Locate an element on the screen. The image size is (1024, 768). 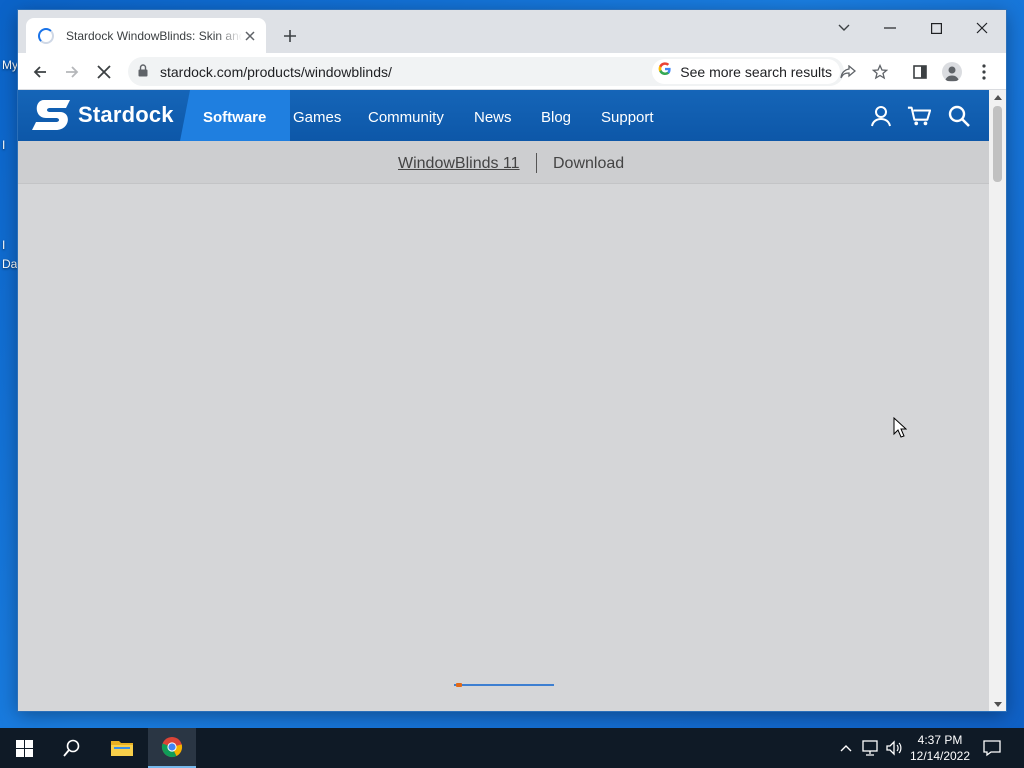
vertical-scrollbar is located at coordinates (997, 400).